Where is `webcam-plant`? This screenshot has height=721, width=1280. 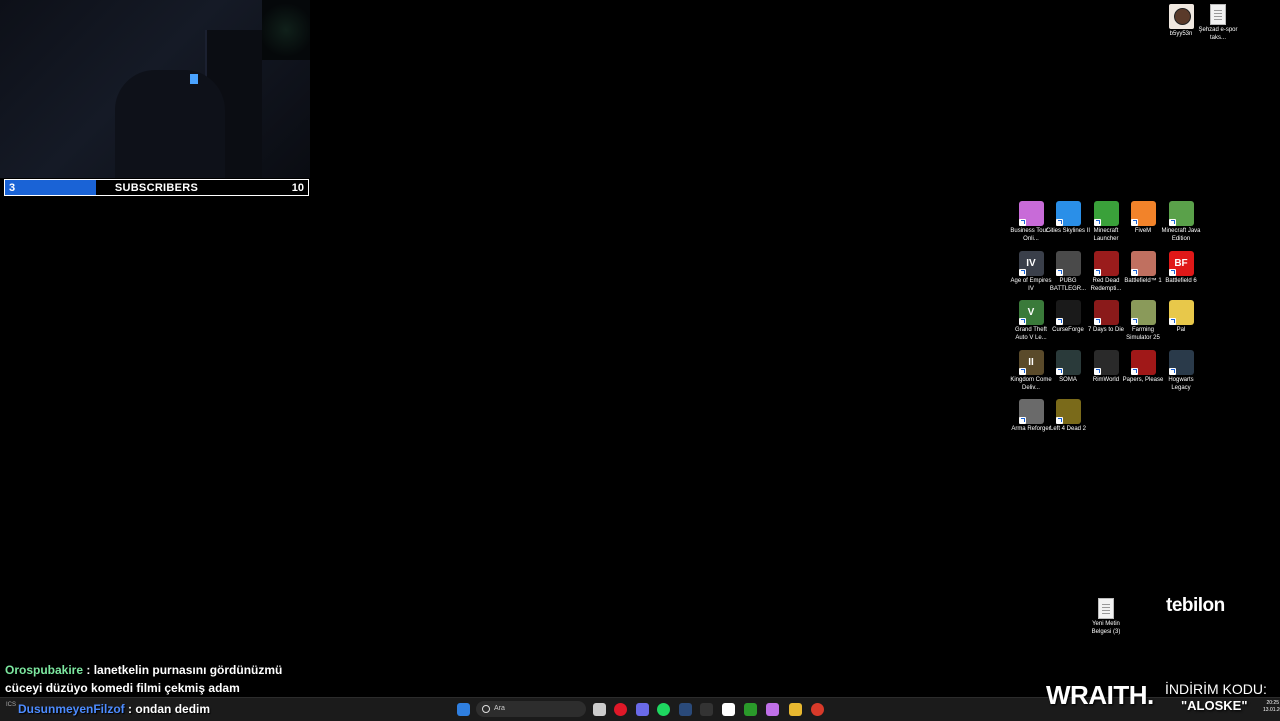 webcam-plant is located at coordinates (286, 30).